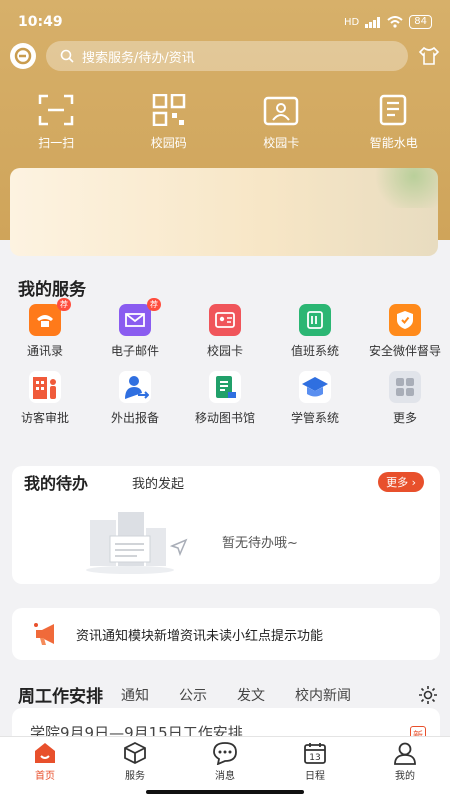 Image resolution: width=450 pixels, height=800 pixels. I want to click on shirt-icon, so click(429, 56).